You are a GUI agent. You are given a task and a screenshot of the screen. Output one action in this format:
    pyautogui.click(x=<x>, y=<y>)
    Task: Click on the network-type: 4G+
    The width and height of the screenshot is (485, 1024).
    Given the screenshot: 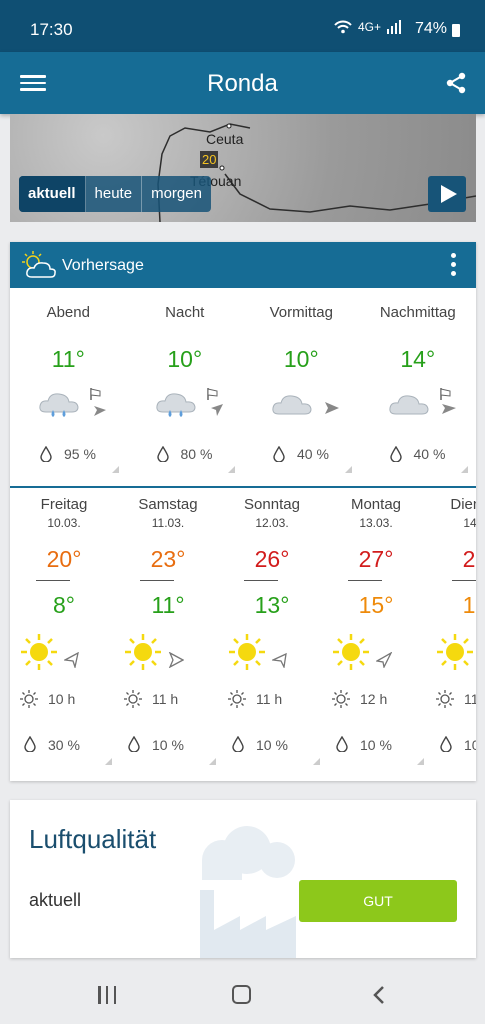 What is the action you would take?
    pyautogui.click(x=369, y=27)
    